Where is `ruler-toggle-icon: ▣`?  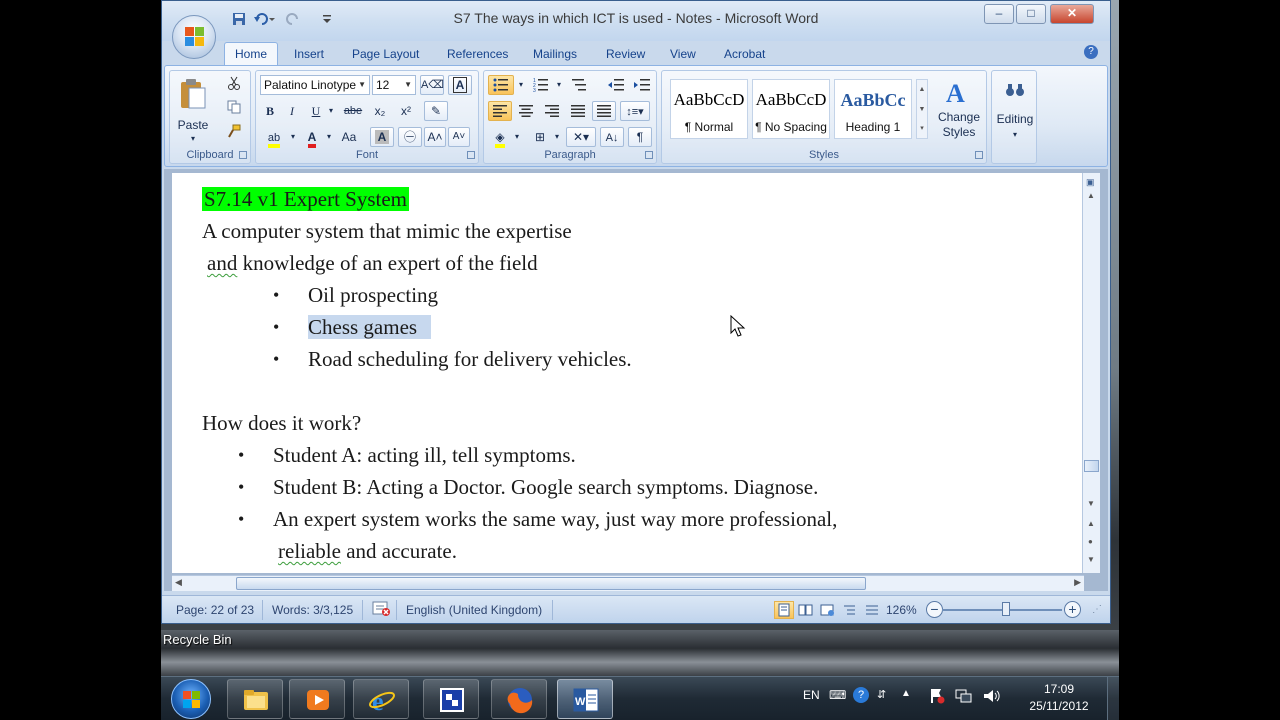 ruler-toggle-icon: ▣ is located at coordinates (1090, 182).